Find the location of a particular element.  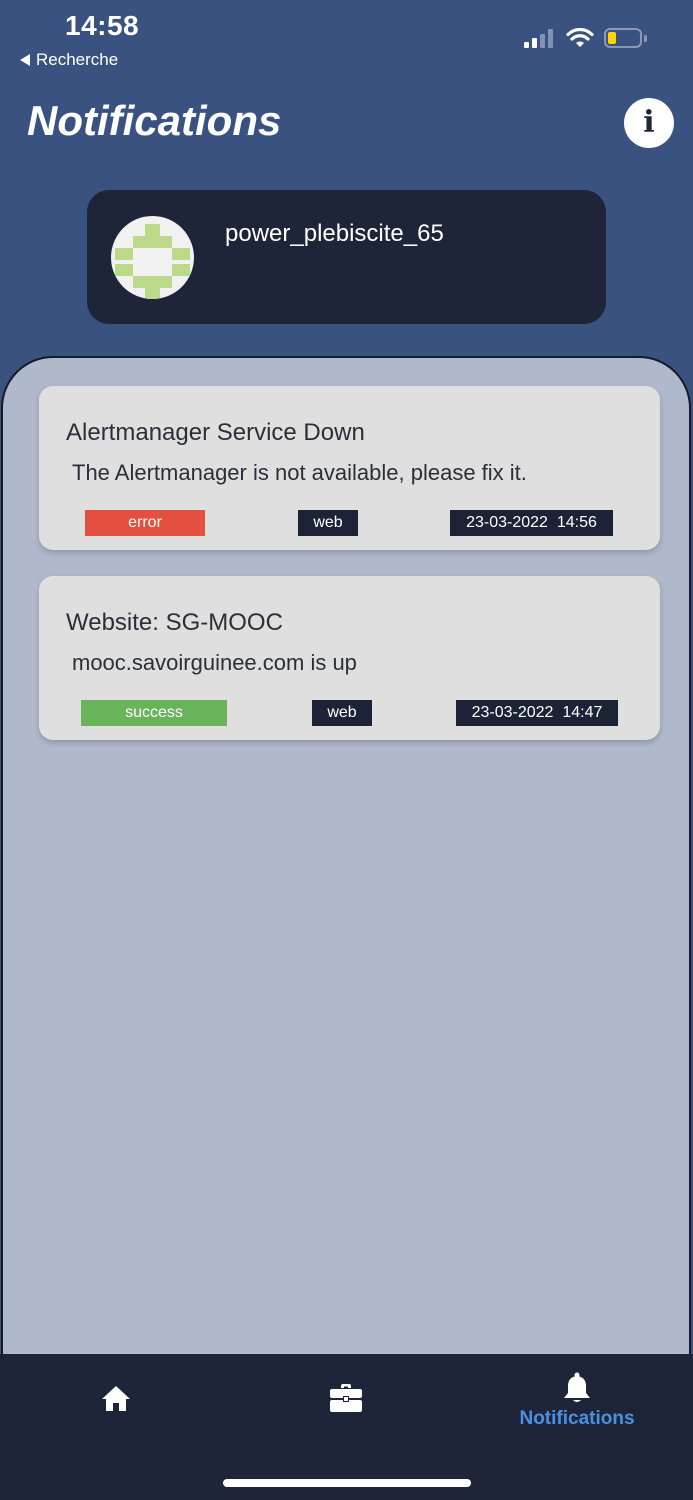

home-indicator is located at coordinates (347, 1483).